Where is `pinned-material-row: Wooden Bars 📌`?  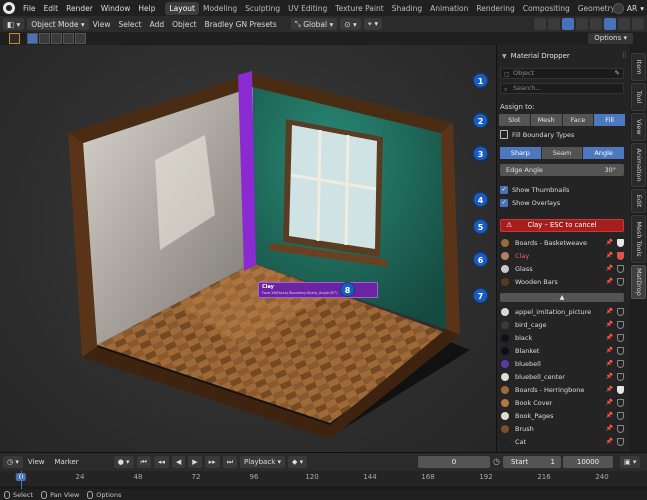 pinned-material-row: Wooden Bars 📌 is located at coordinates (562, 281).